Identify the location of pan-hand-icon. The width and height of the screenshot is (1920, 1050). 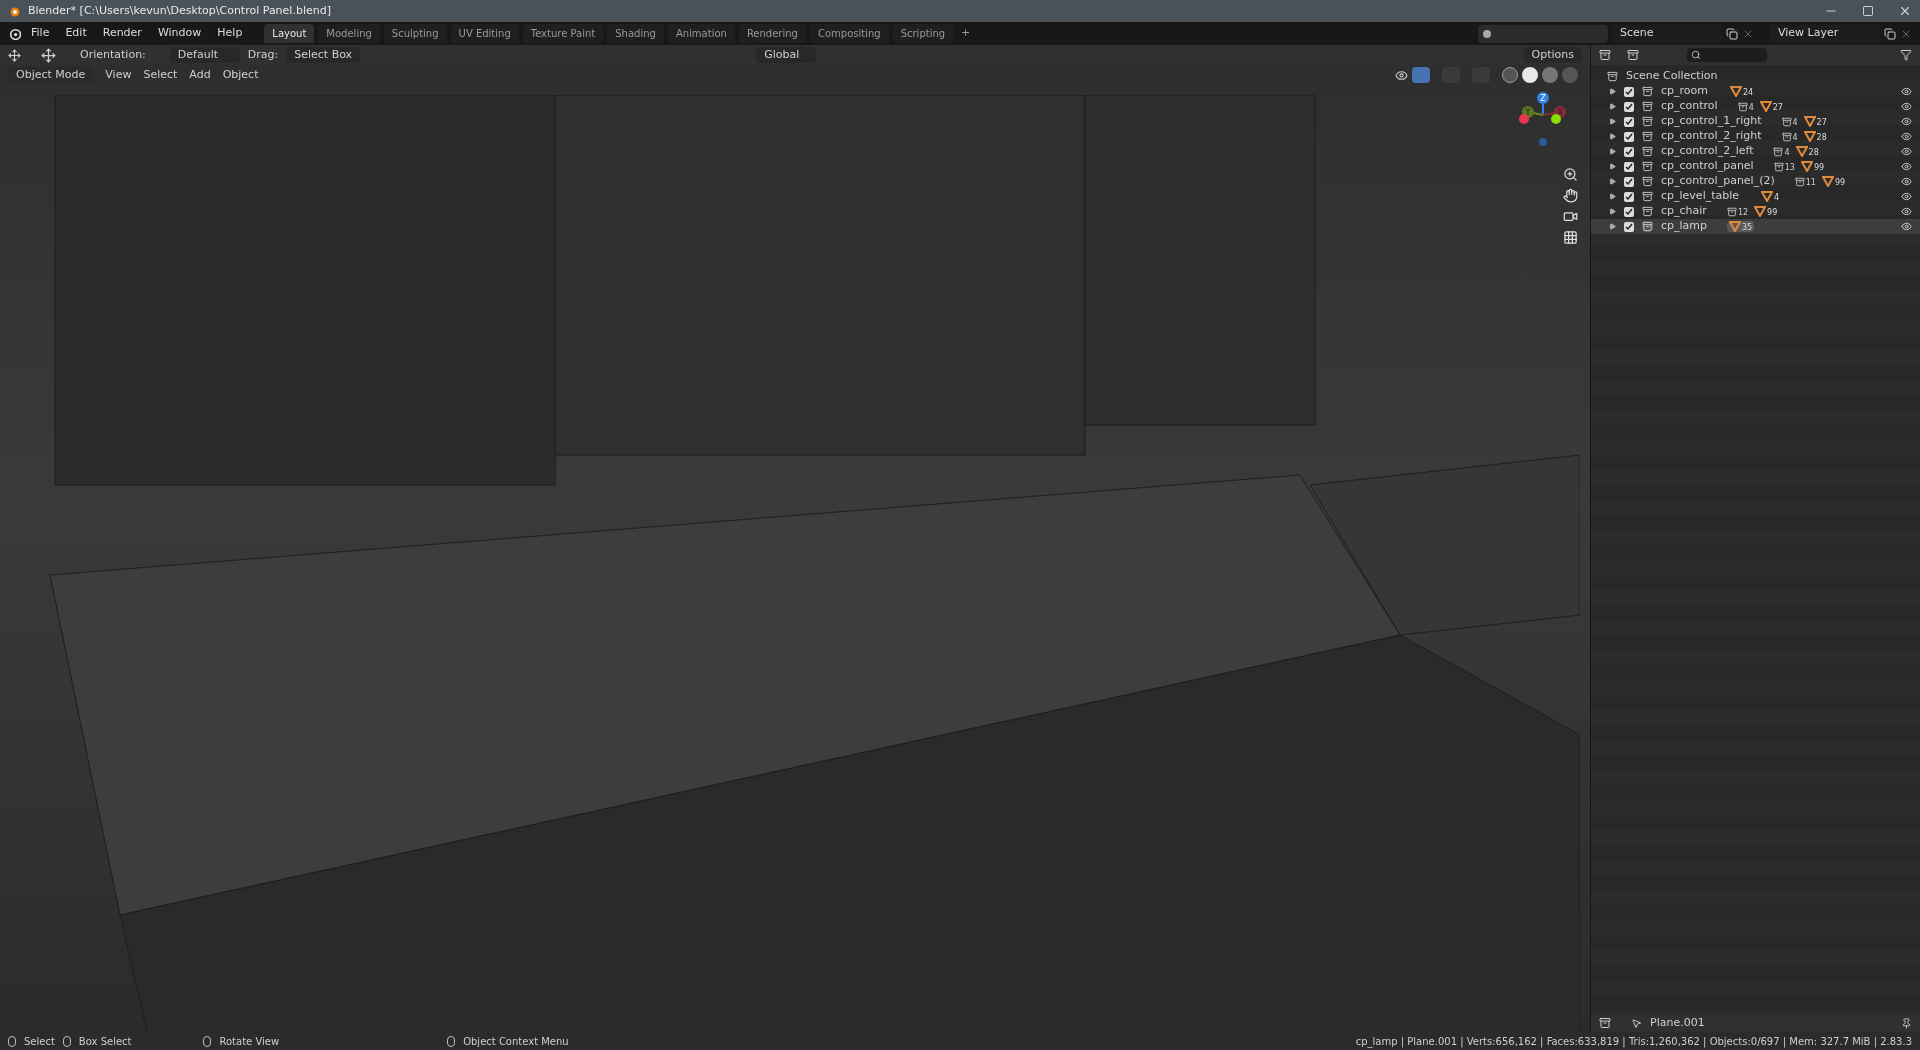
(1570, 195).